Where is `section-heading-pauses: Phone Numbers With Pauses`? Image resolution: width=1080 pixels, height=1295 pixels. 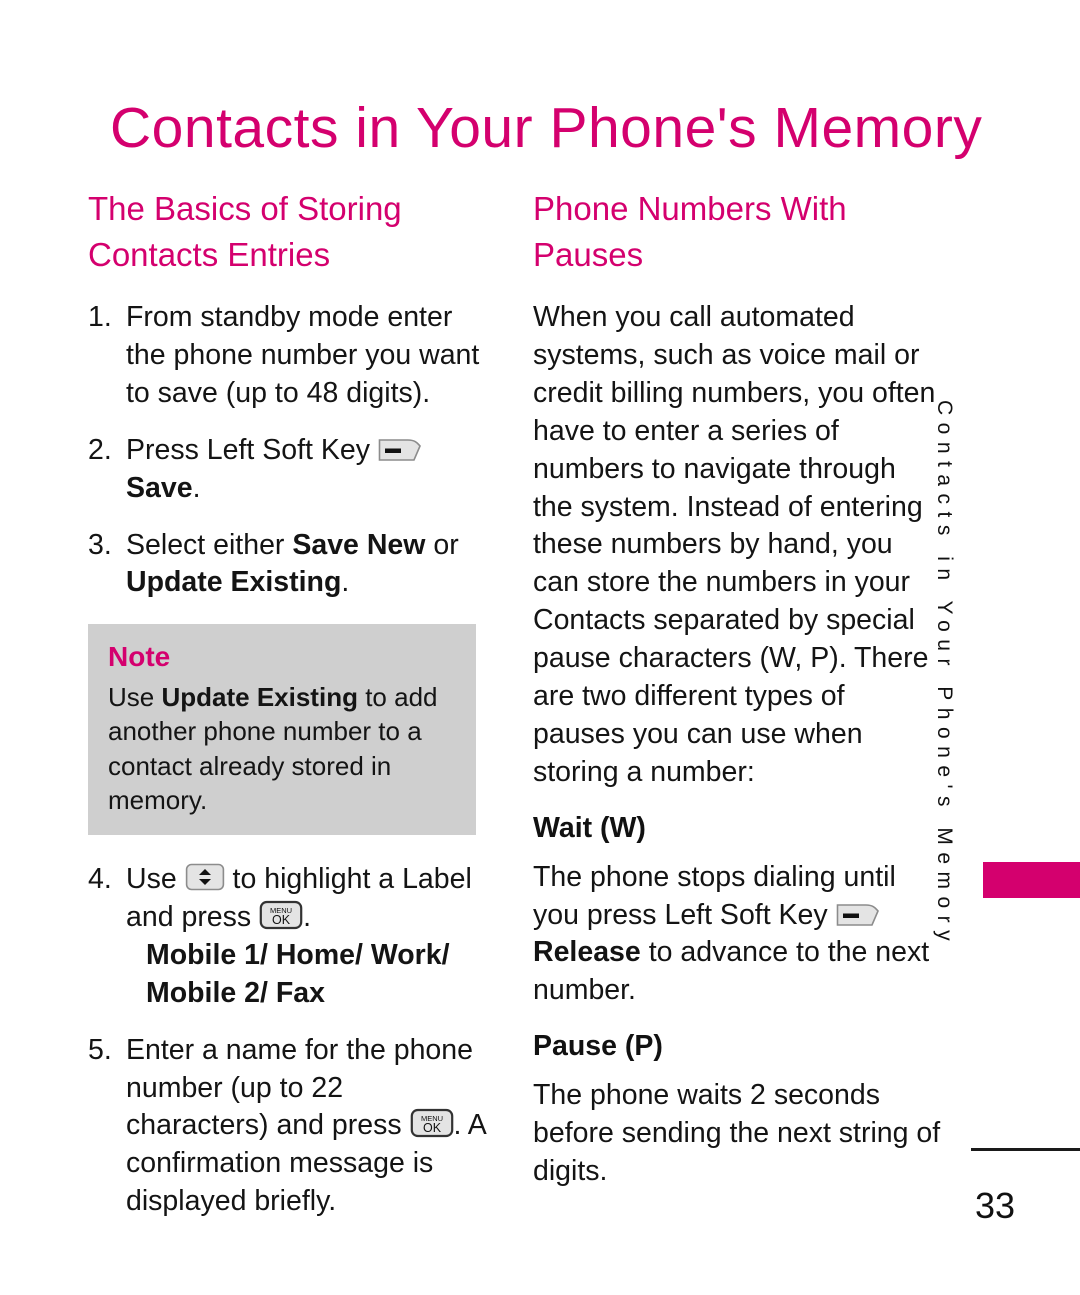 section-heading-pauses: Phone Numbers With Pauses is located at coordinates (690, 231).